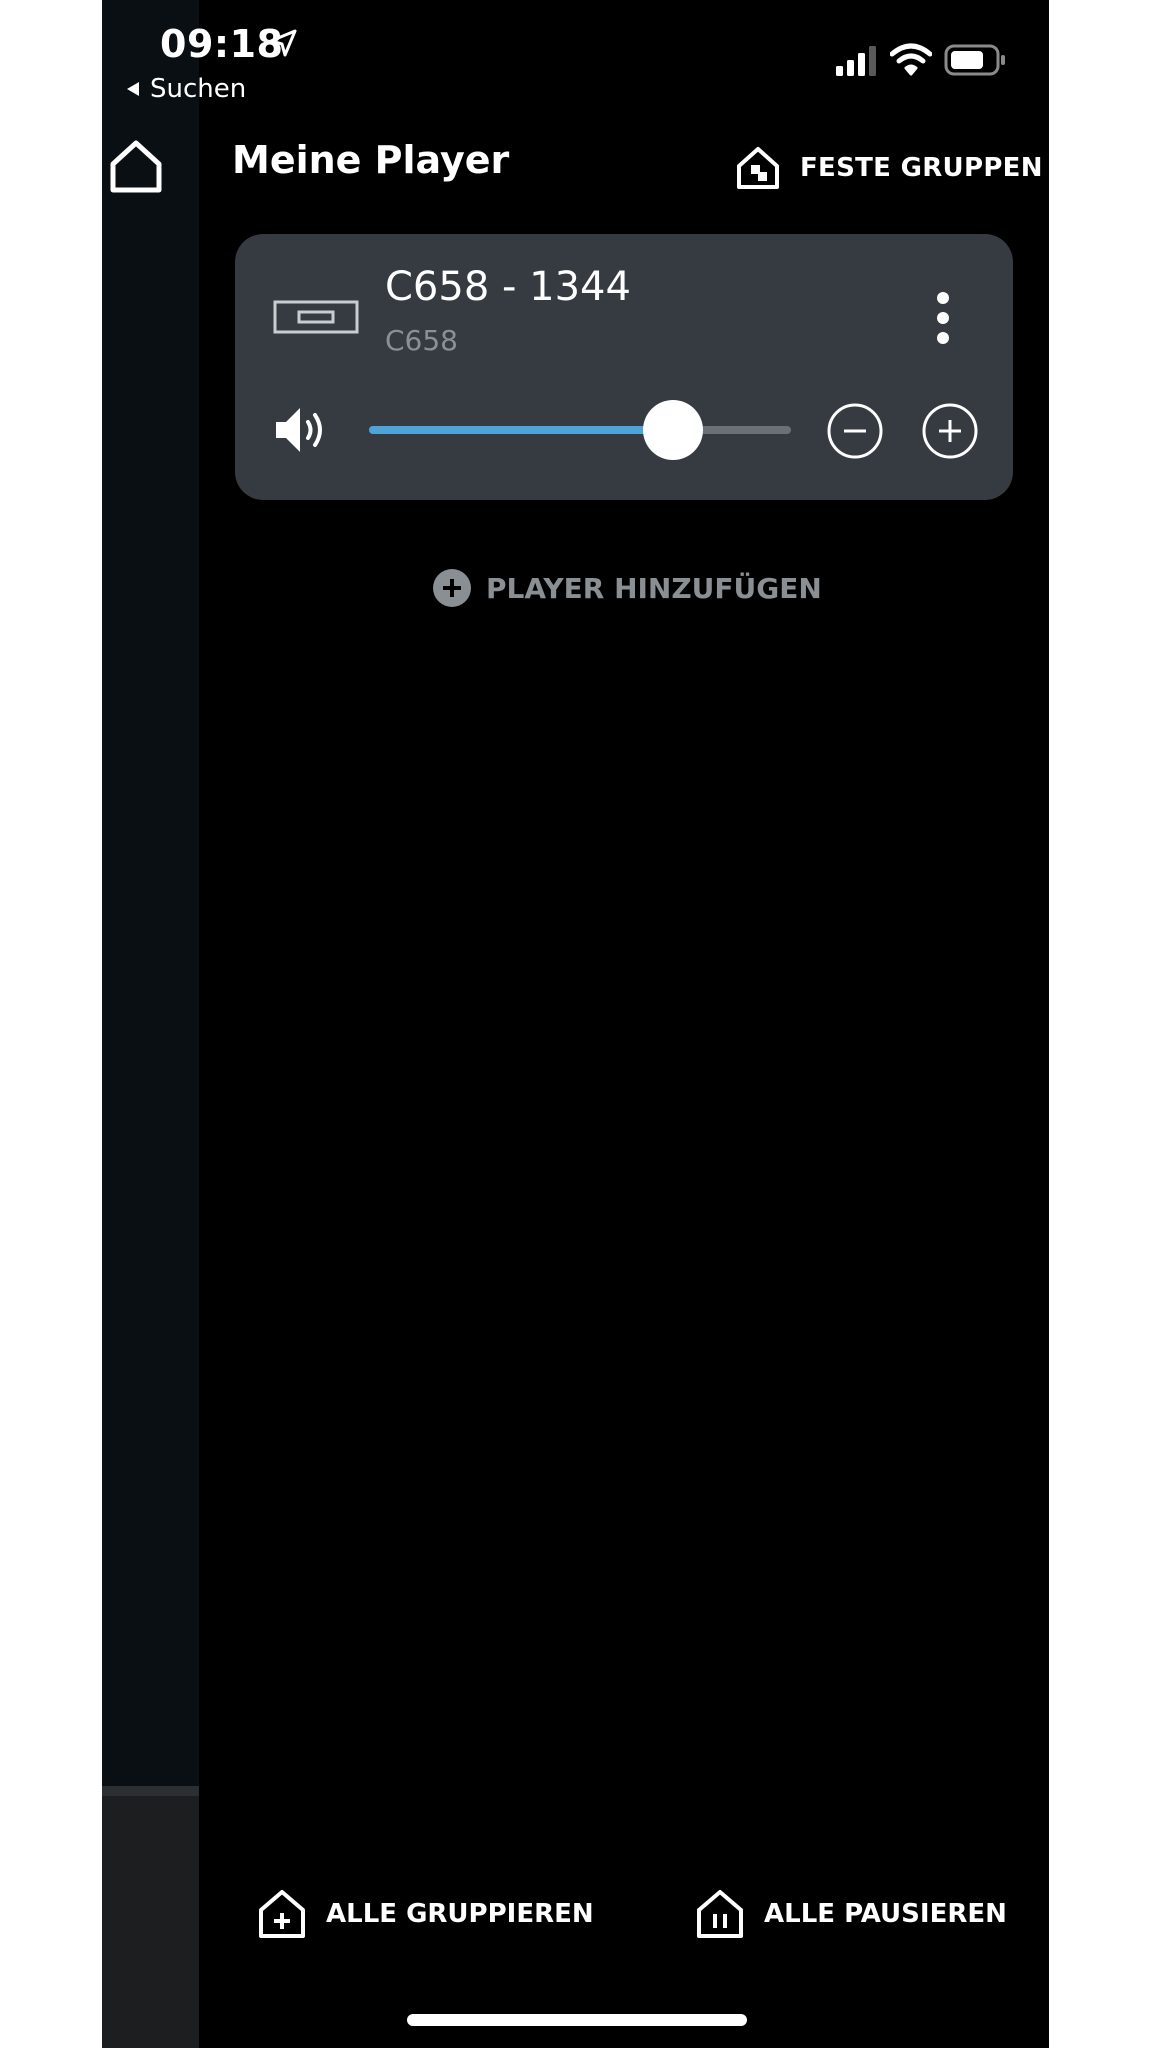 The width and height of the screenshot is (1152, 2048). Describe the element at coordinates (136, 166) in the screenshot. I see `home-icon` at that location.